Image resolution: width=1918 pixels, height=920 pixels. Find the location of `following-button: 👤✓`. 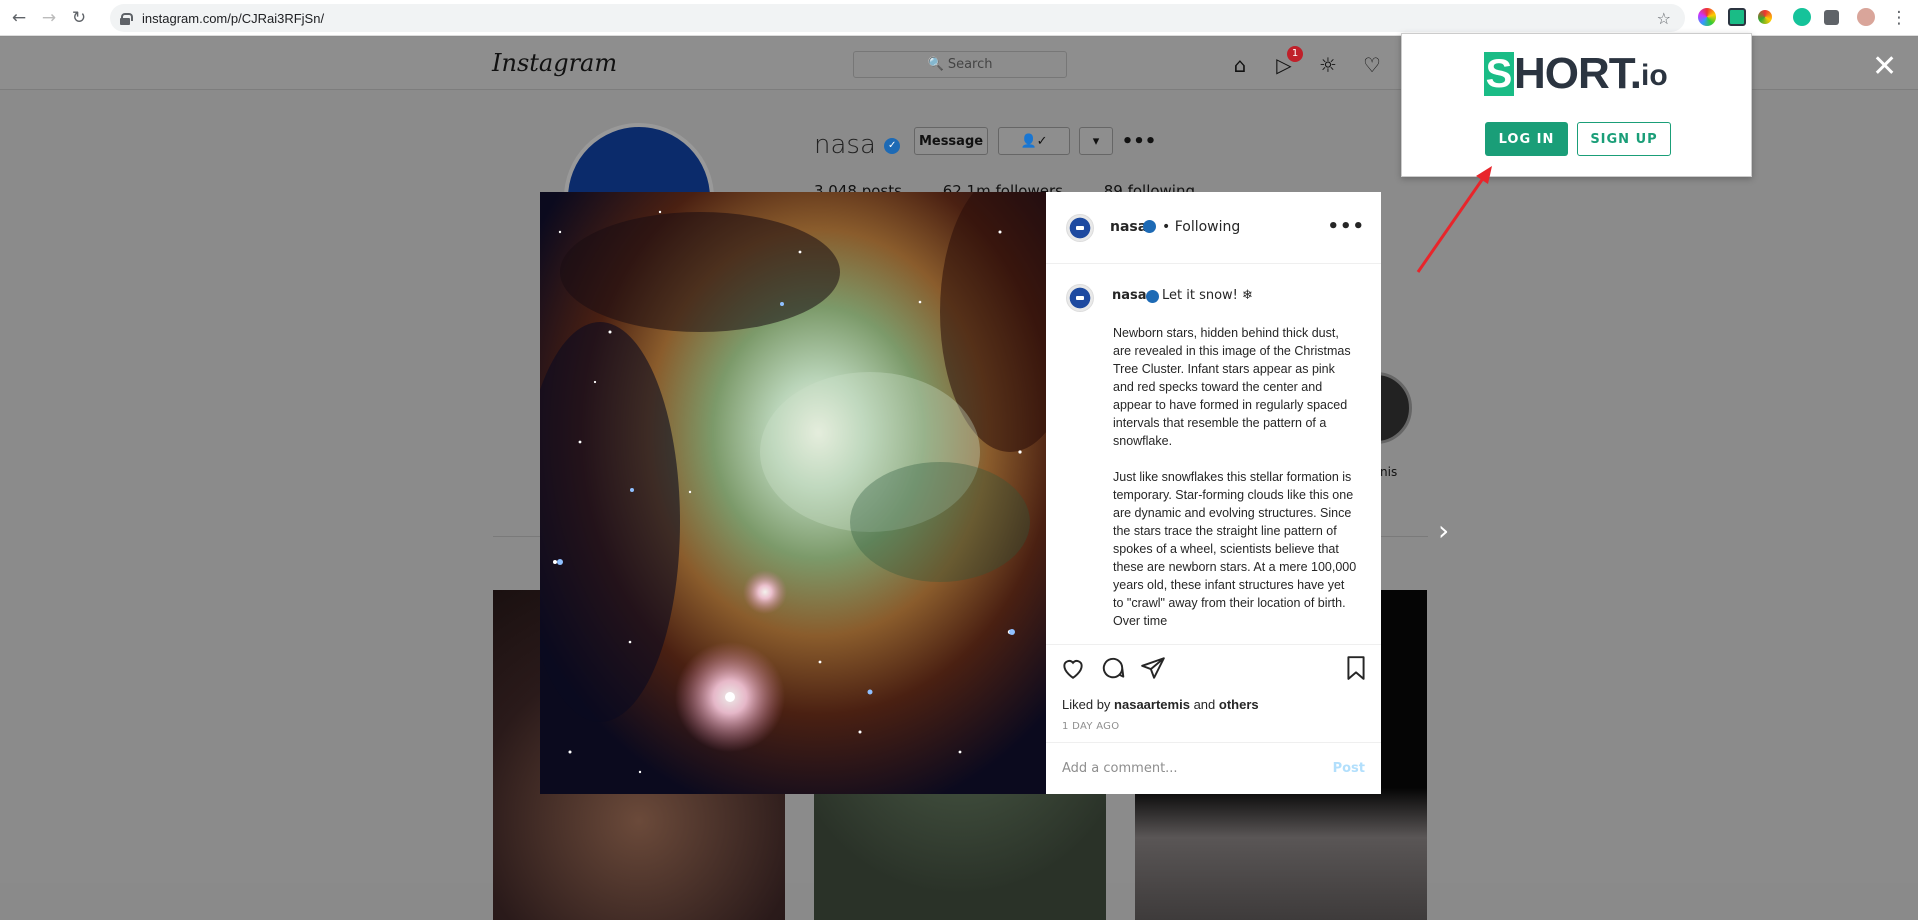

following-button: 👤✓ is located at coordinates (1034, 141).